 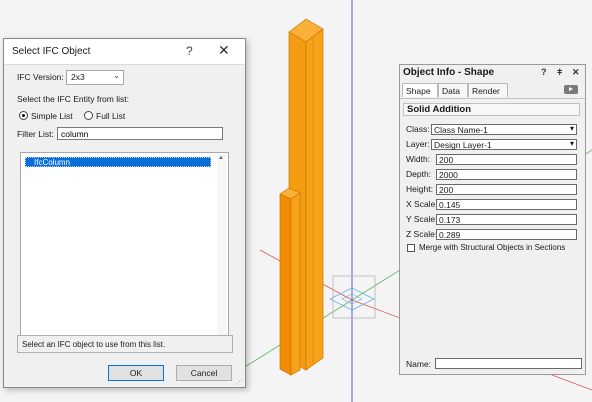 I want to click on class-label: Class:, so click(x=418, y=129).